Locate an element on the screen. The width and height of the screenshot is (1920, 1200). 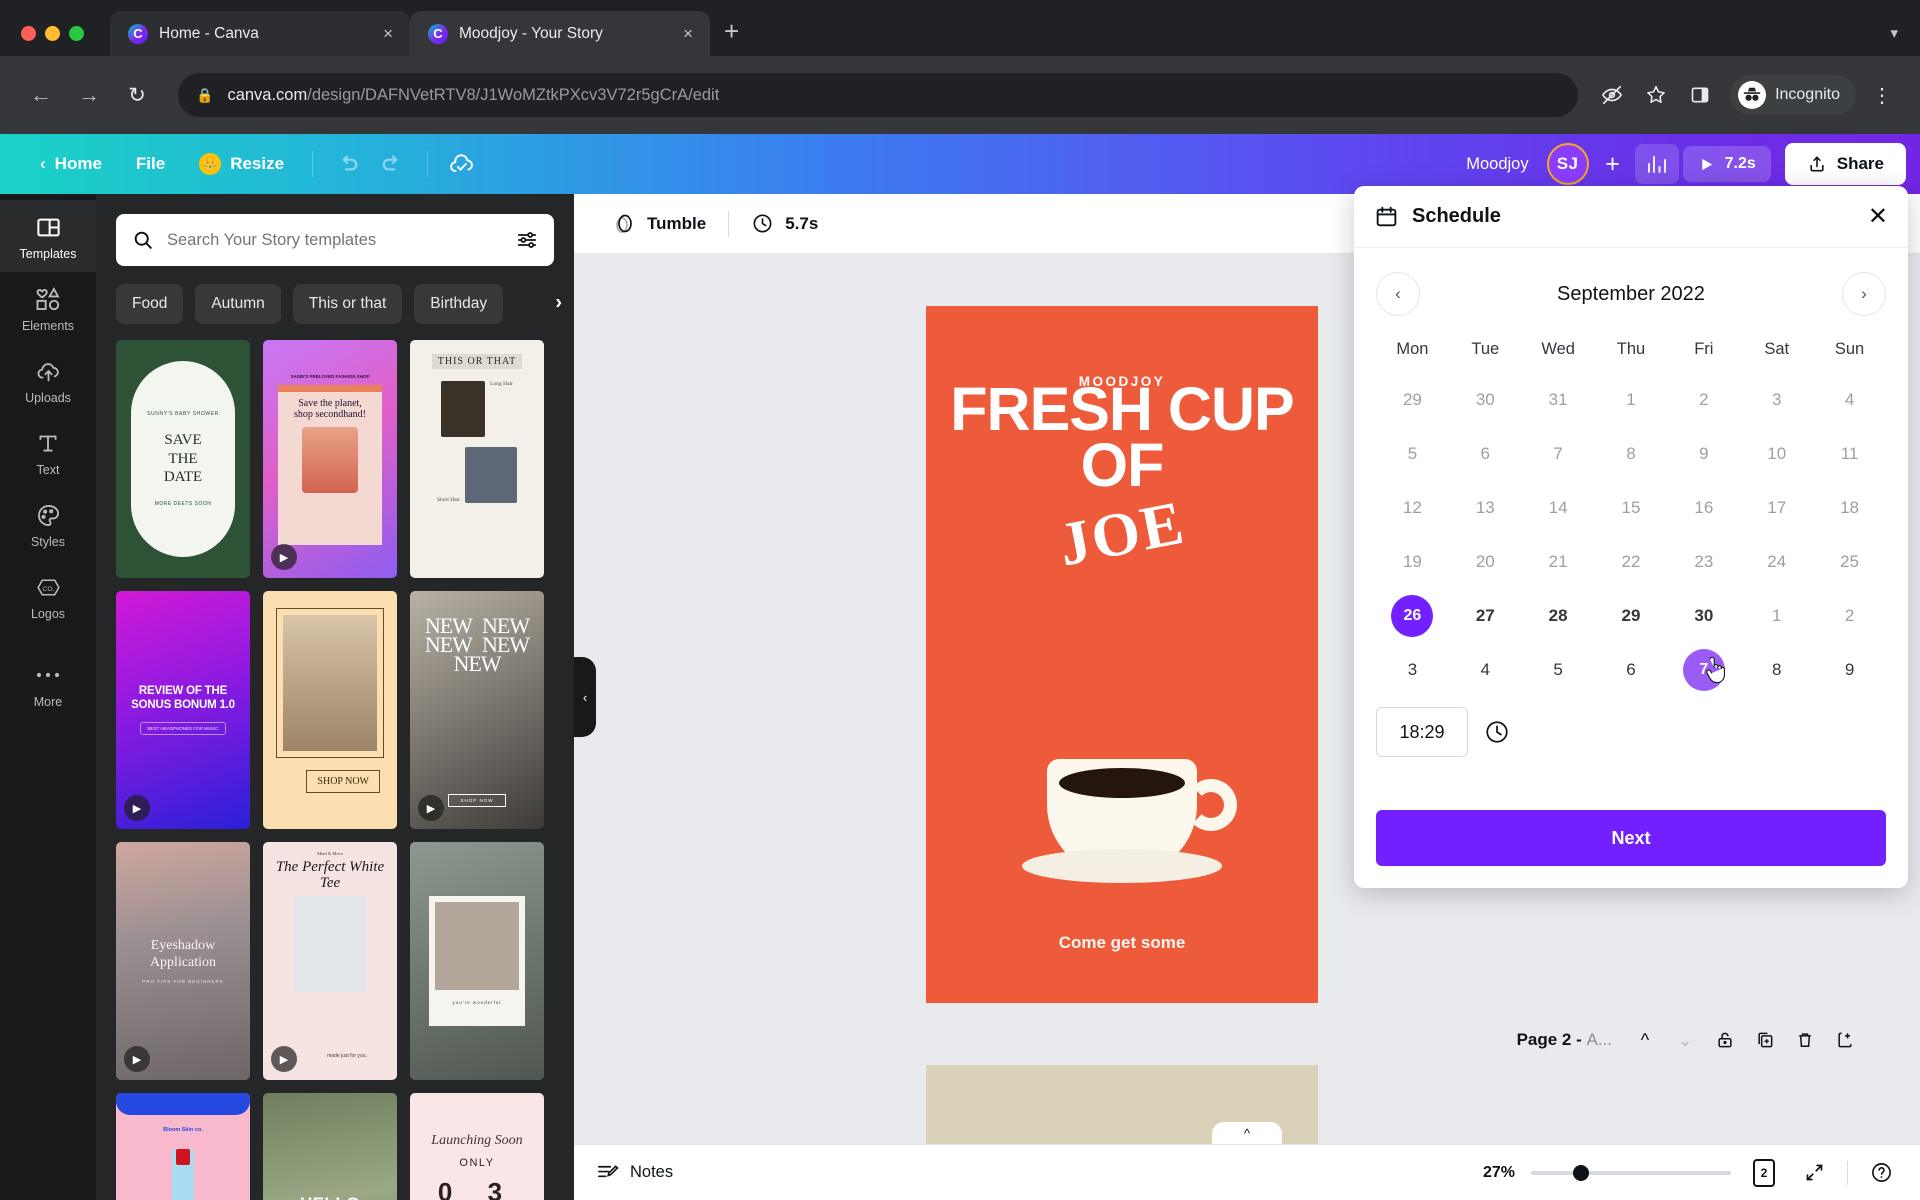
search-box is located at coordinates (335, 240).